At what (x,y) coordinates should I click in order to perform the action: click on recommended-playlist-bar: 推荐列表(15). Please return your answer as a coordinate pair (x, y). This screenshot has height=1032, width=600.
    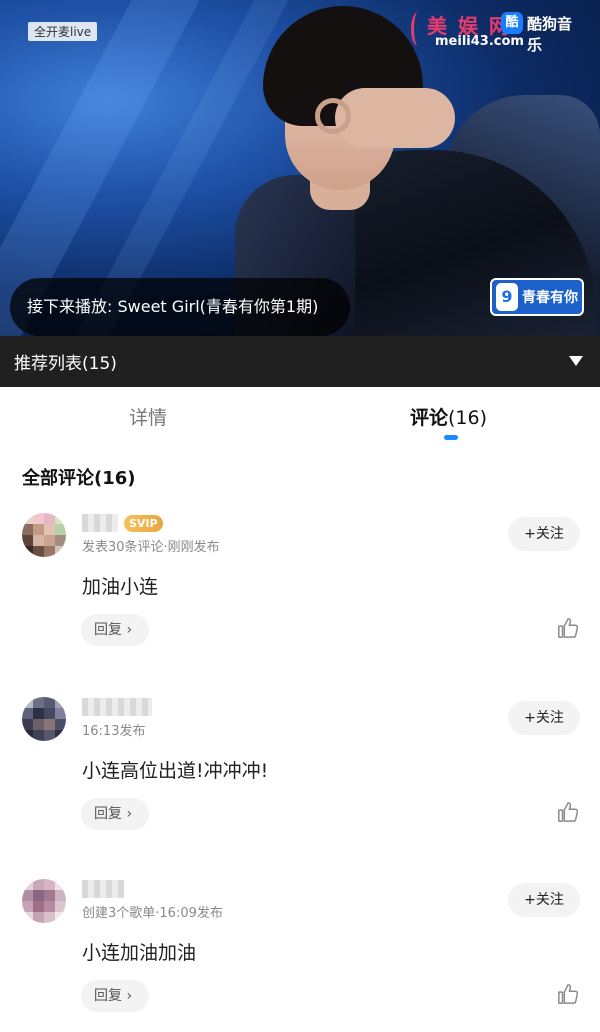
    Looking at the image, I should click on (300, 361).